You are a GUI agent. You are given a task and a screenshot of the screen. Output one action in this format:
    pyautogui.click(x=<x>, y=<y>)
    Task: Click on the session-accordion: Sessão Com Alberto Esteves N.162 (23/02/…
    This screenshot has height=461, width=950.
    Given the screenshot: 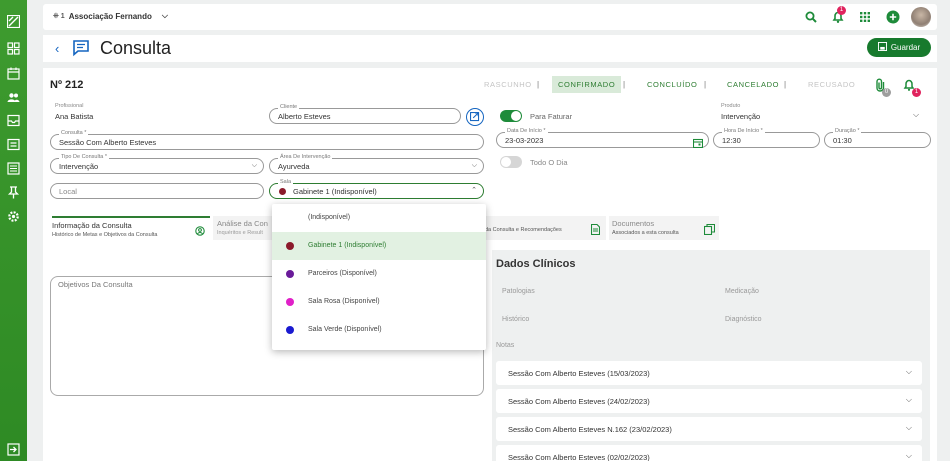 What is the action you would take?
    pyautogui.click(x=709, y=429)
    